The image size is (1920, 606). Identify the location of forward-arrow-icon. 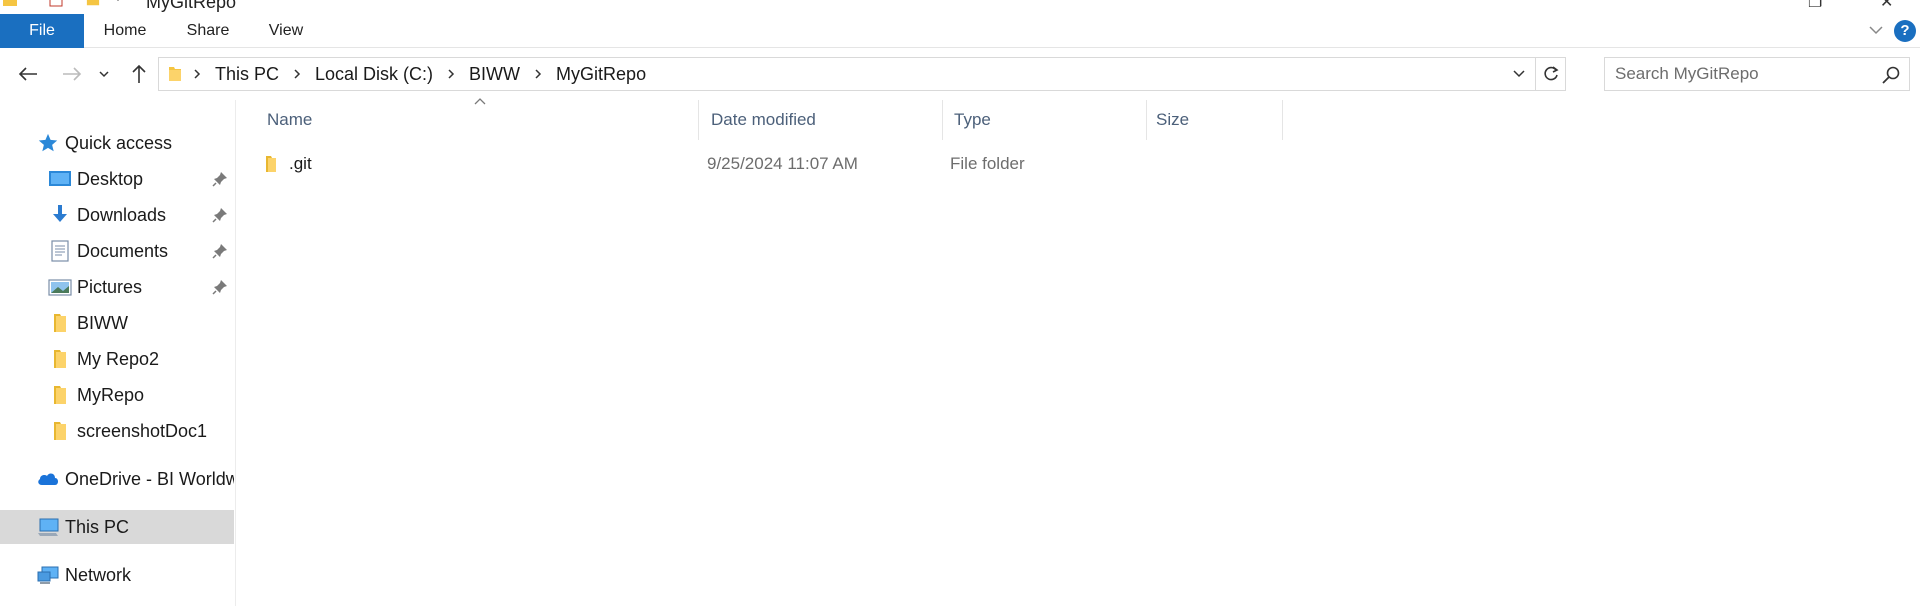
(72, 74).